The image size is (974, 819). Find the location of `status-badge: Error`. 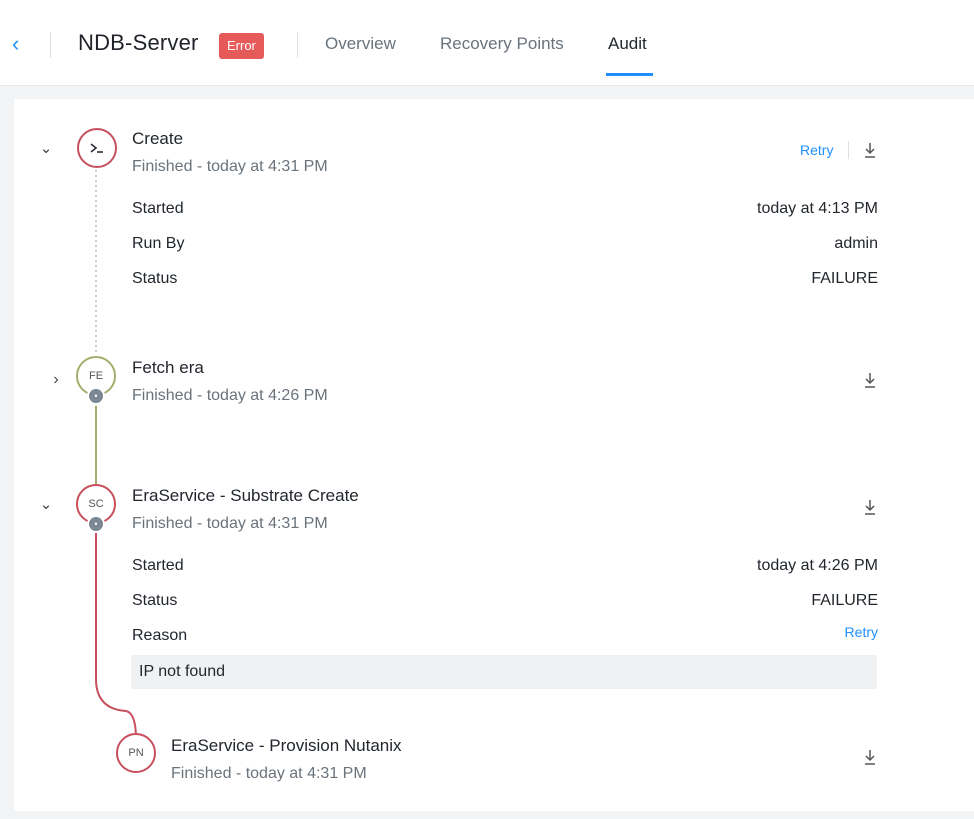

status-badge: Error is located at coordinates (241, 46).